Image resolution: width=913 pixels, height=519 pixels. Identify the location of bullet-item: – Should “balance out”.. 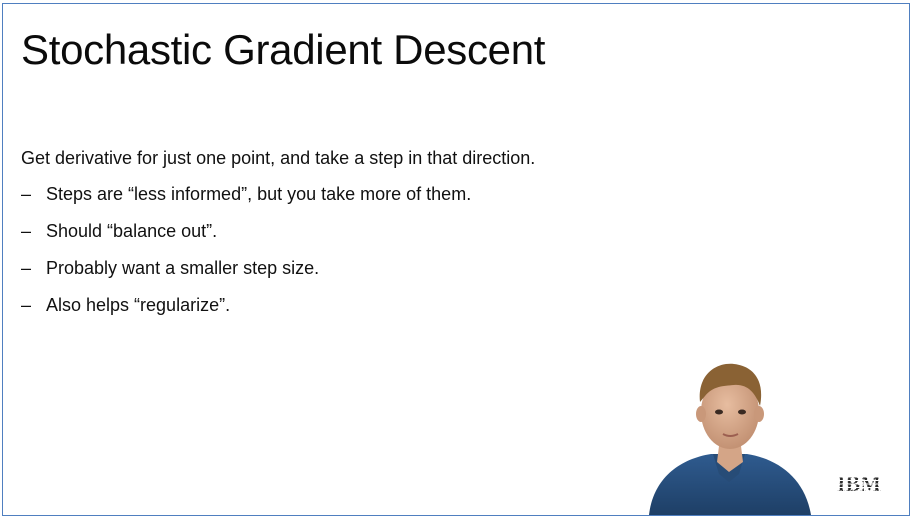
(331, 231).